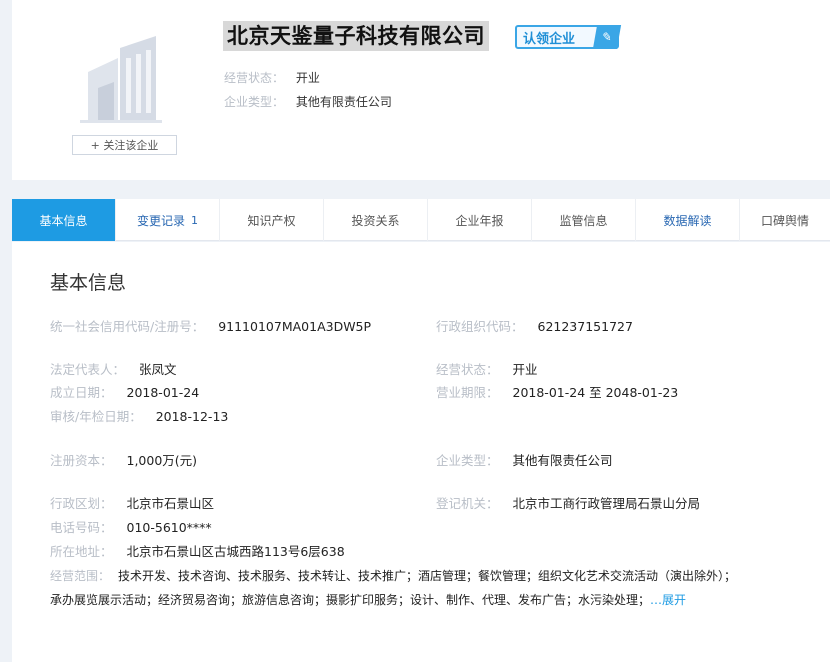  I want to click on tab-reputation: 口碑舆情, so click(785, 220).